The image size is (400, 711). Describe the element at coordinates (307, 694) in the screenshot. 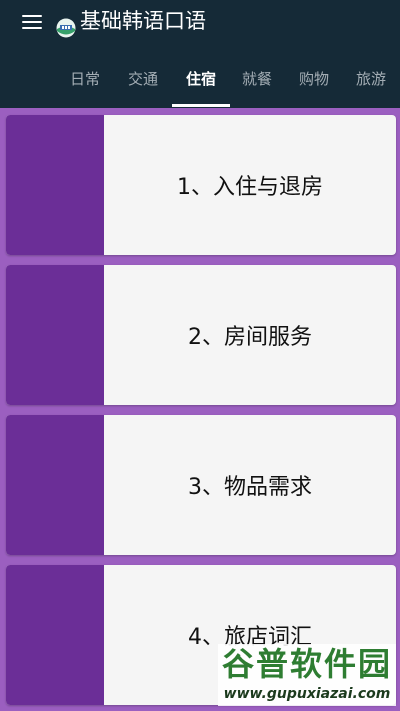

I see `watermark-url: www.gupuxiazai.com` at that location.